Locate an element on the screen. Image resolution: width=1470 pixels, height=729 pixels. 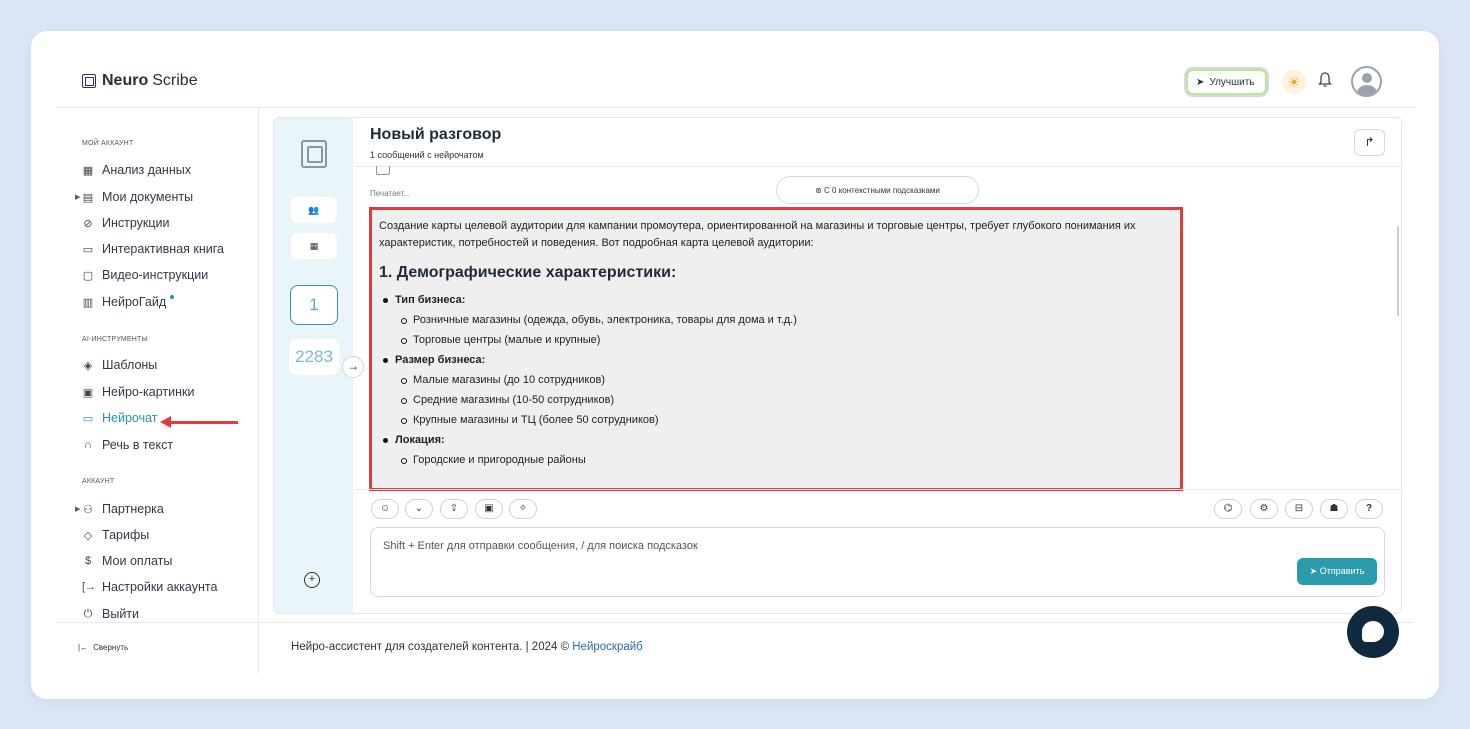
sidebar-item-logout: ⏻ Выйти is located at coordinates (110, 614).